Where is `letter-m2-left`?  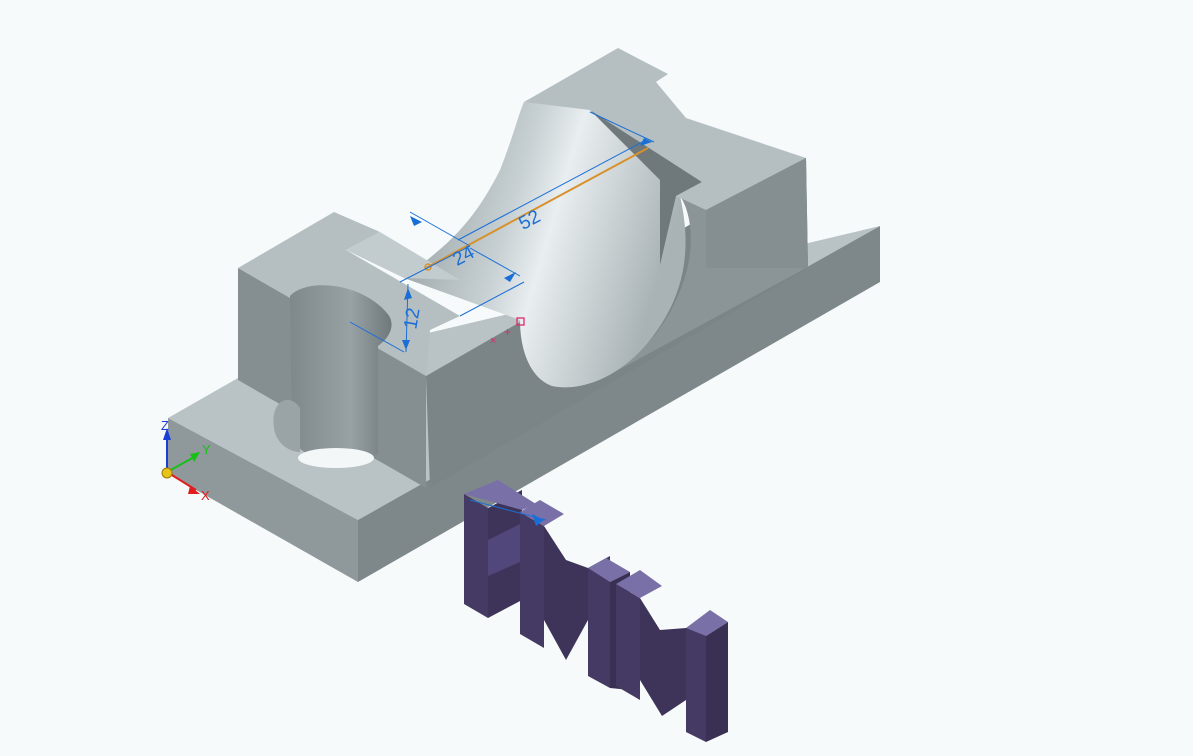 letter-m2-left is located at coordinates (628, 642).